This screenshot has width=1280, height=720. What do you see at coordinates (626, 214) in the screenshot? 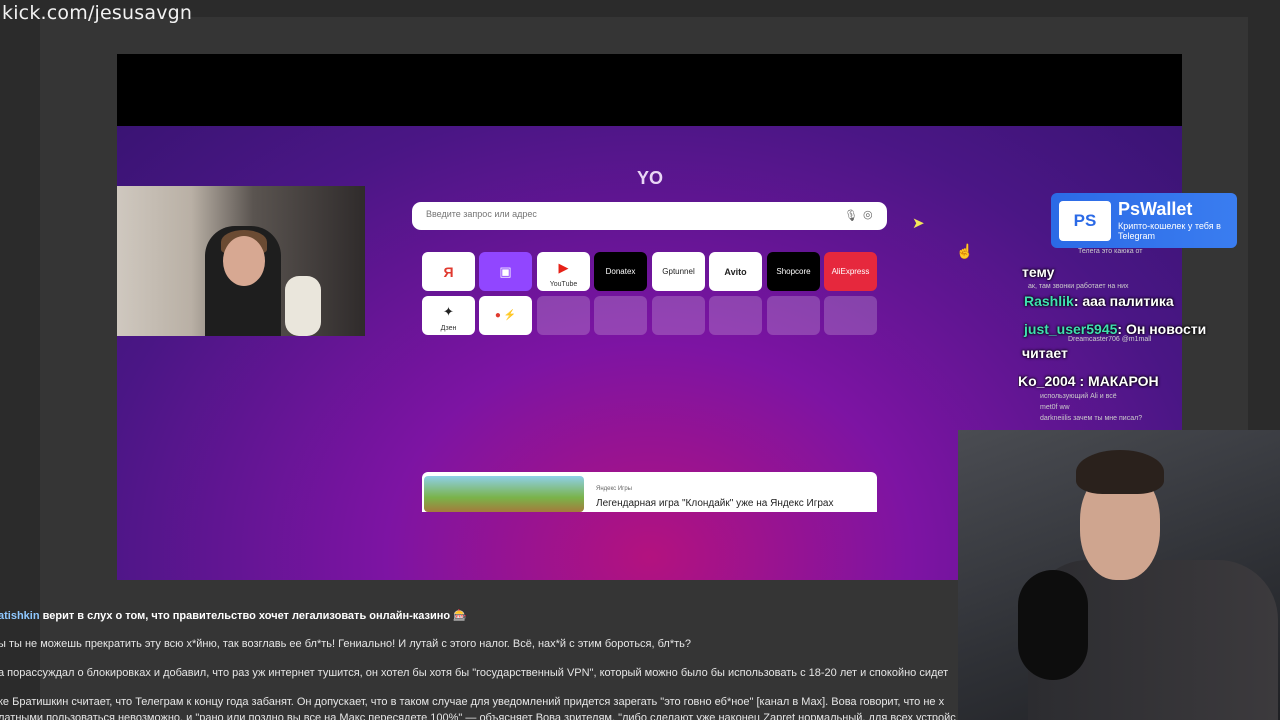
I see `search-input` at bounding box center [626, 214].